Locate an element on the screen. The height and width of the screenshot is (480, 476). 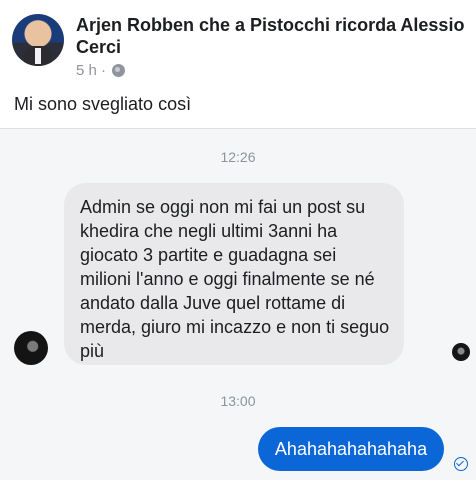
post-text: Mi sono svegliato così is located at coordinates (103, 104).